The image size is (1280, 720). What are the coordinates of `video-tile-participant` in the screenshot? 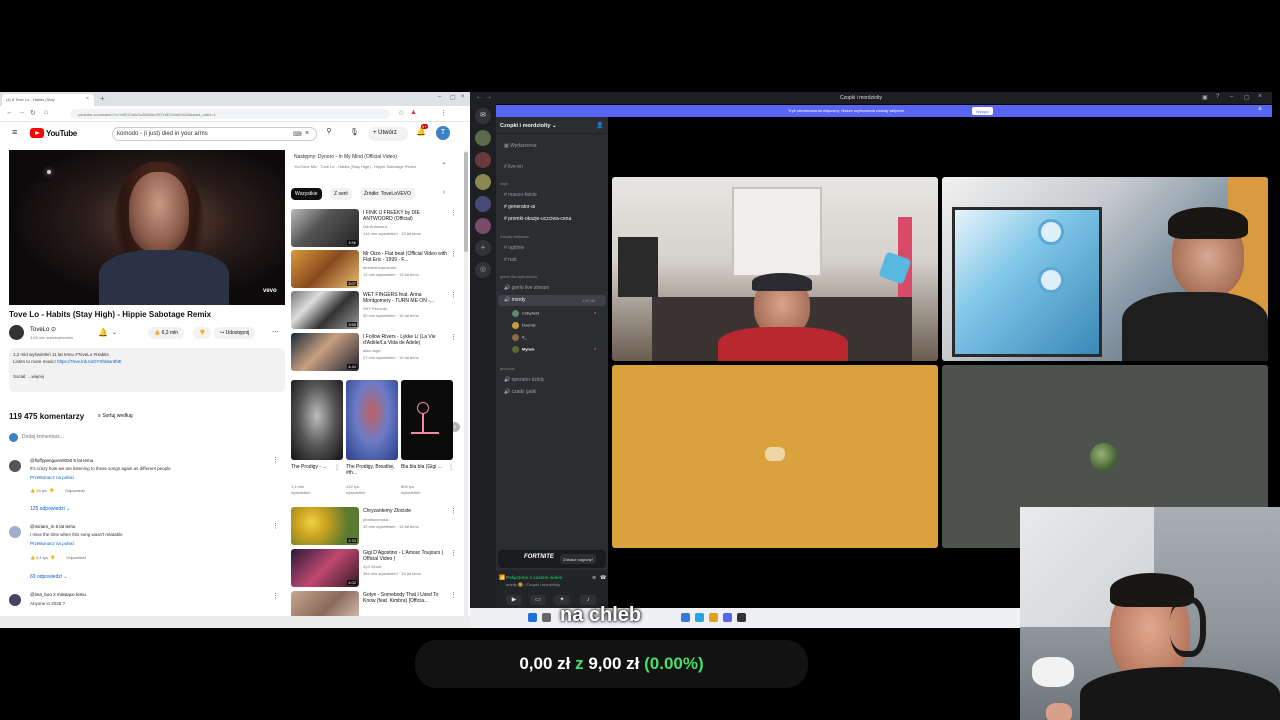 It's located at (775, 269).